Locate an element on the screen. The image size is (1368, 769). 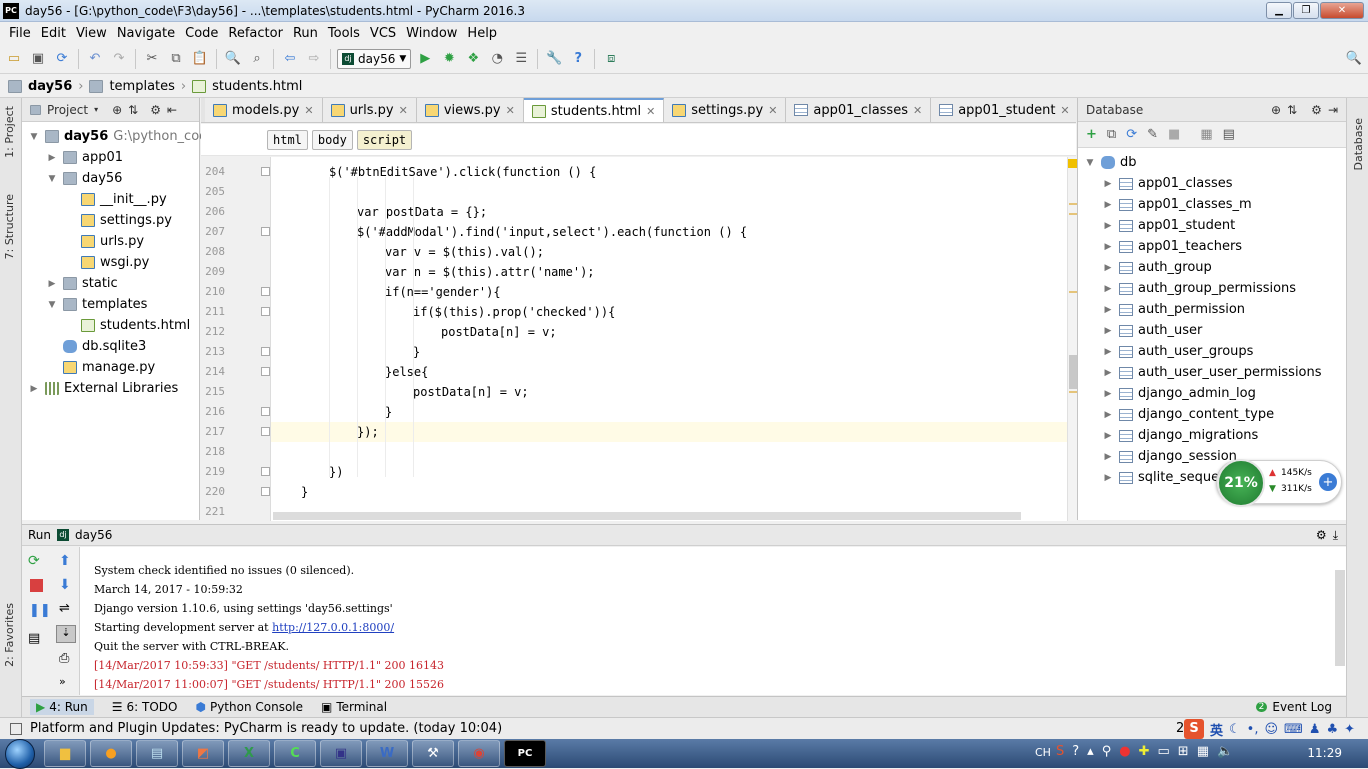
close-button: ✕ is located at coordinates (1342, 10).